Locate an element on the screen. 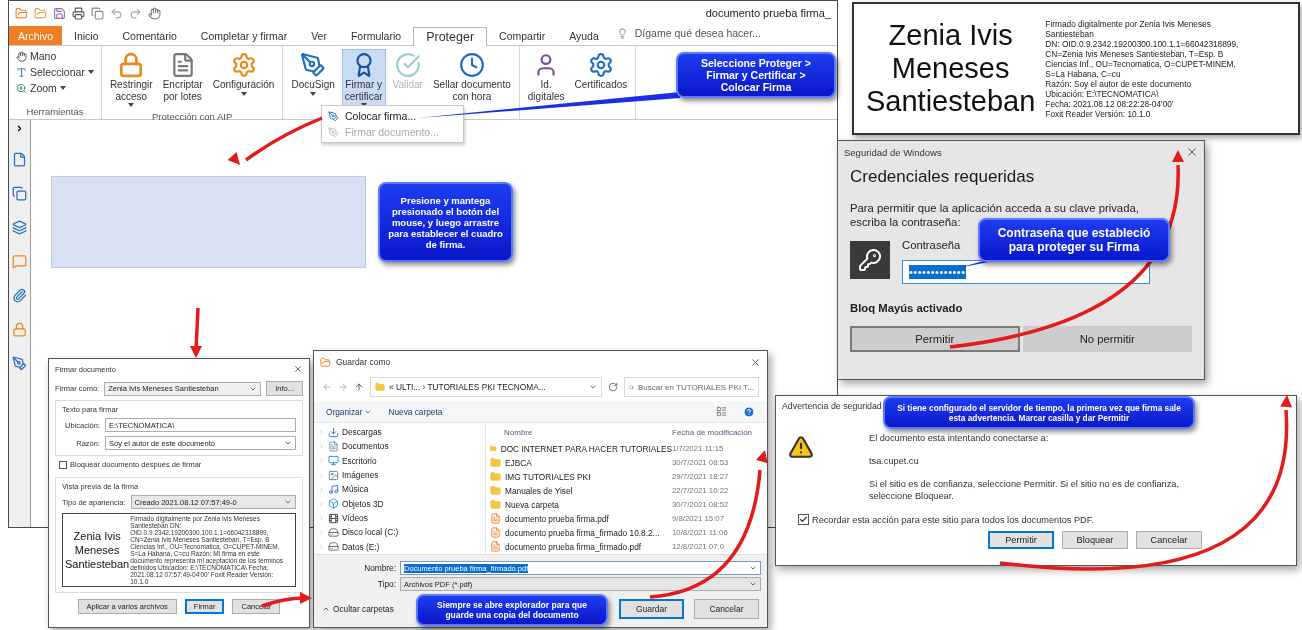 The width and height of the screenshot is (1302, 630). host-name: tsa.cupet.cu is located at coordinates (894, 461).